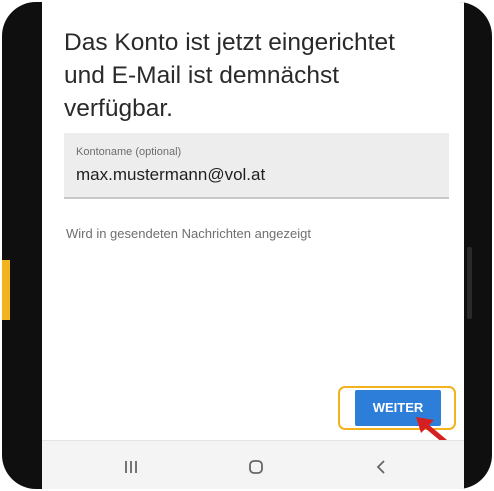  Describe the element at coordinates (129, 152) in the screenshot. I see `account-name-label: Kontoname (optional)` at that location.